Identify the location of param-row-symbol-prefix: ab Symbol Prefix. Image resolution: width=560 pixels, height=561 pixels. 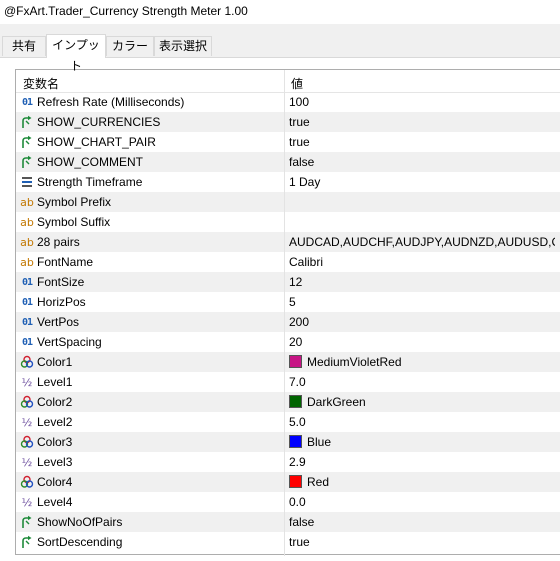
(288, 202).